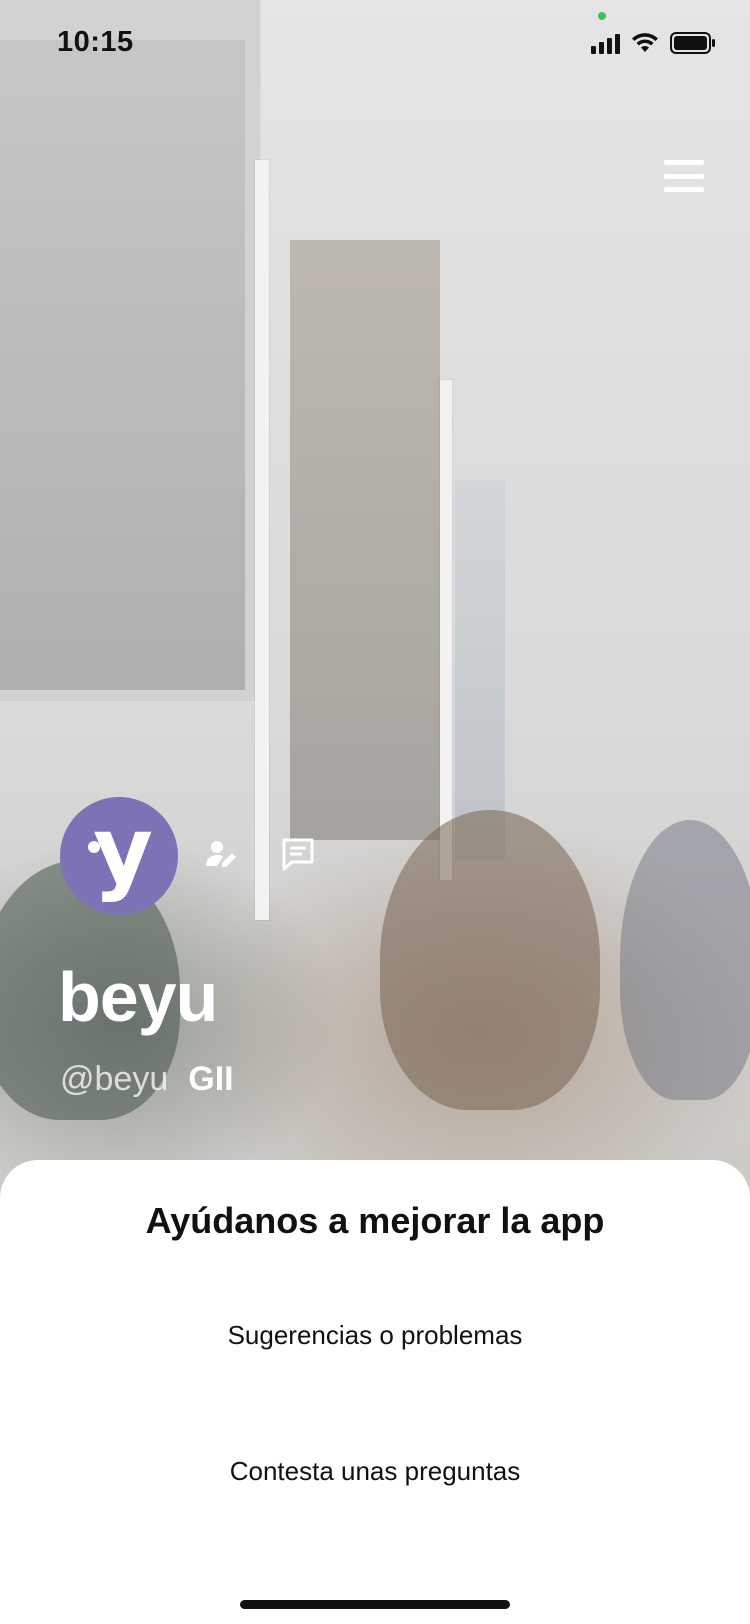 This screenshot has width=750, height=1624. What do you see at coordinates (684, 176) in the screenshot?
I see `hamburger-menu-icon` at bounding box center [684, 176].